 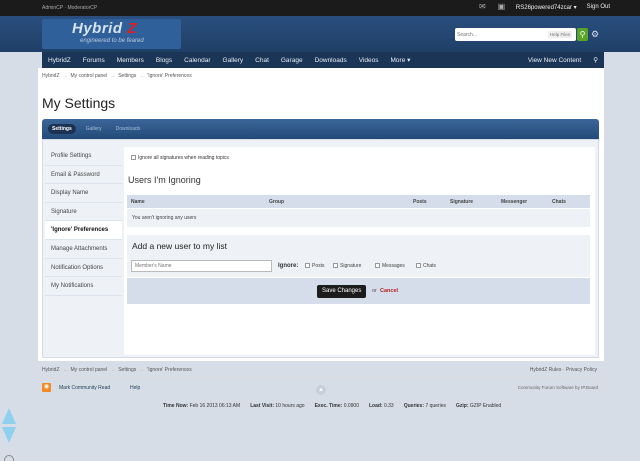 I want to click on footer-divider, so click(x=320, y=377).